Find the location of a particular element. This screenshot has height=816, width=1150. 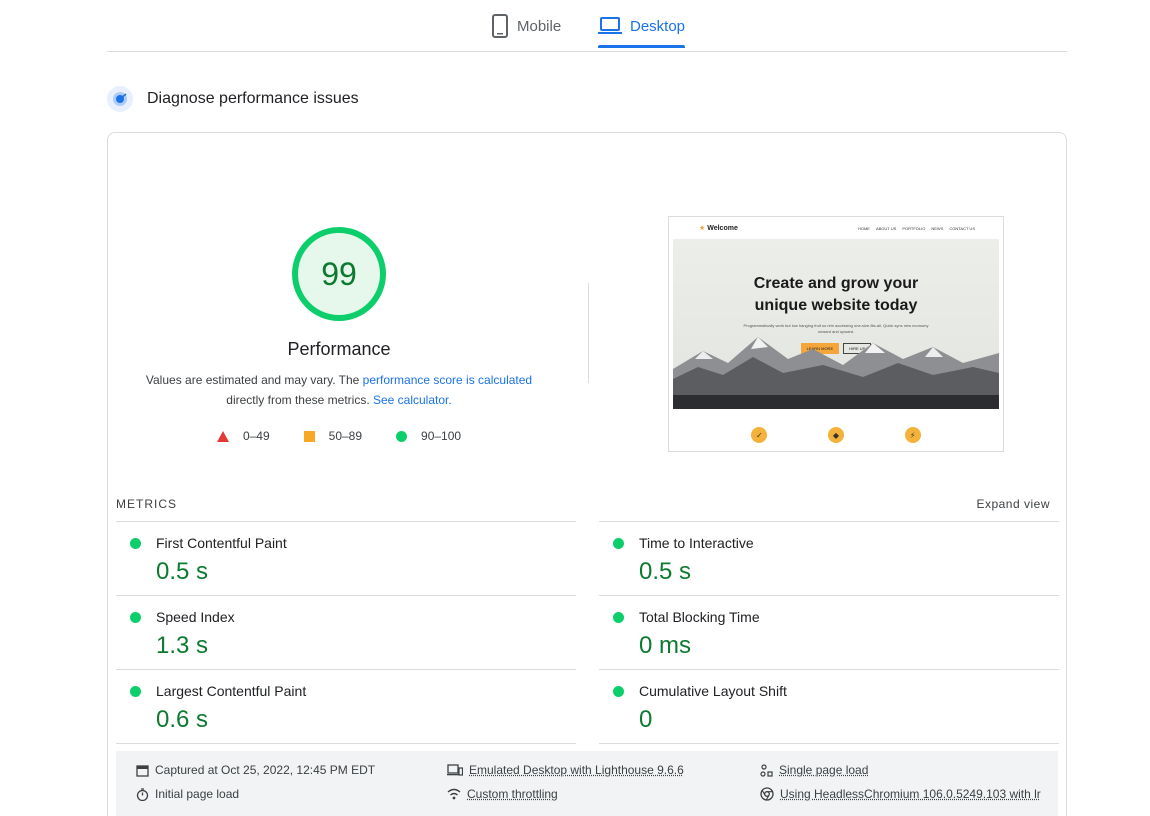

desc-middle: directly from these metrics. is located at coordinates (299, 400).